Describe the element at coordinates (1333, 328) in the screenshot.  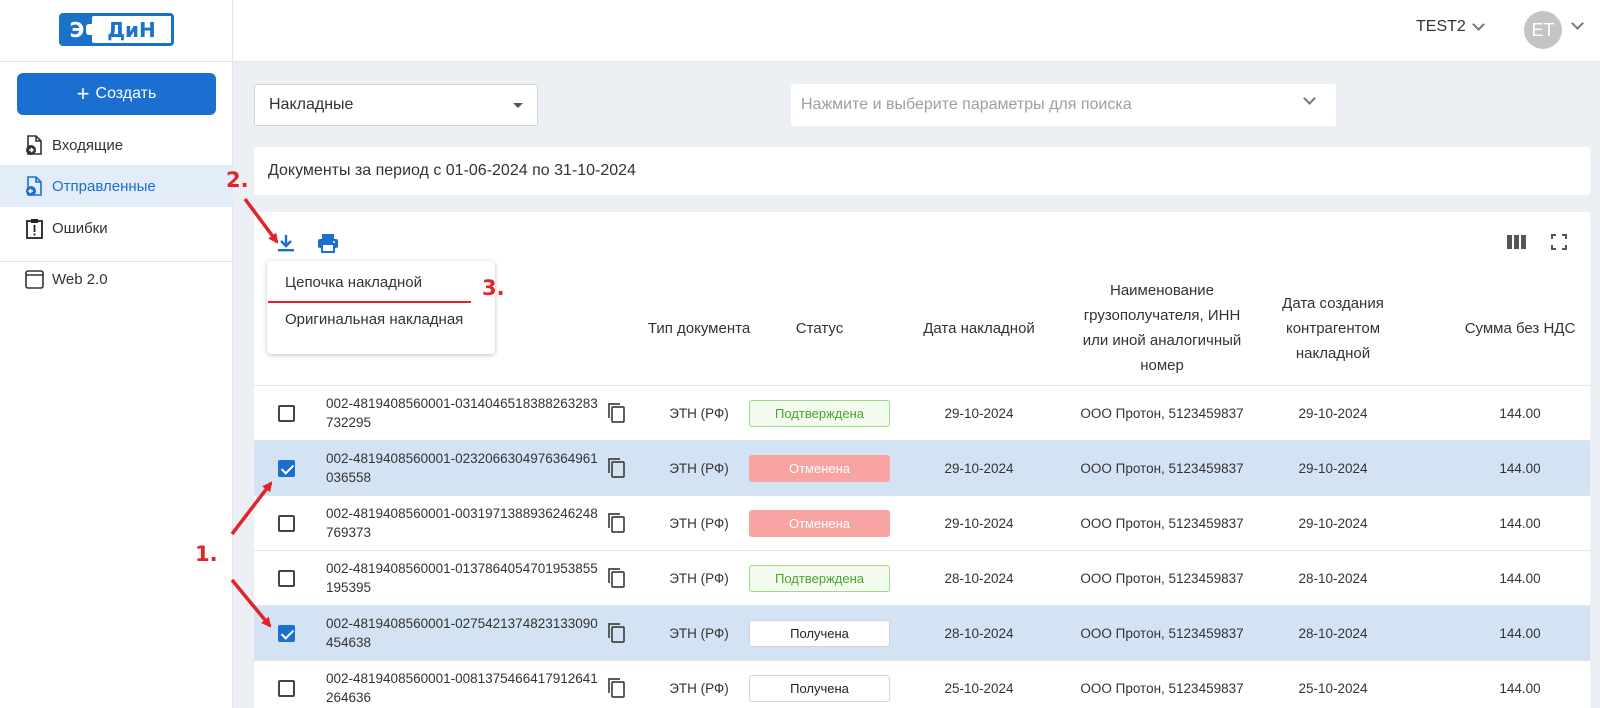
I see `column-header: Дата создания контрагентом накладной` at that location.